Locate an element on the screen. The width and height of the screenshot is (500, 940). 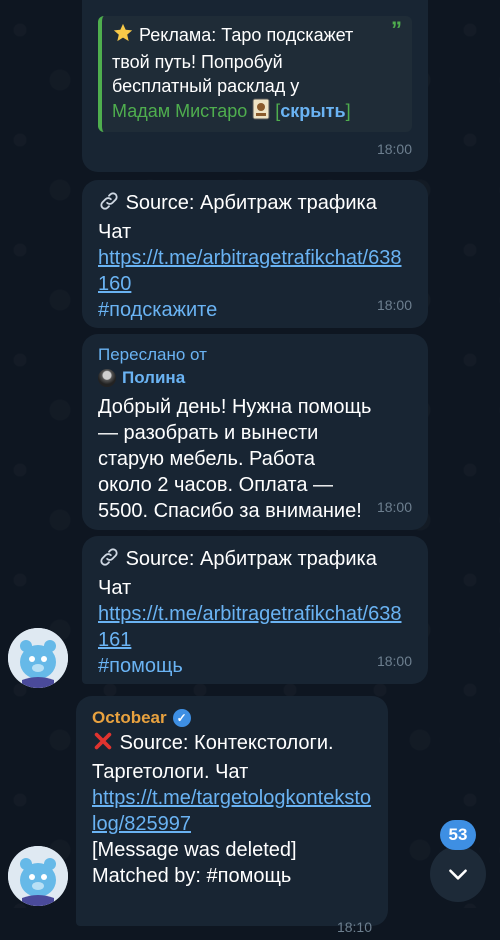
hashtag-link: #помощь is located at coordinates (140, 666).